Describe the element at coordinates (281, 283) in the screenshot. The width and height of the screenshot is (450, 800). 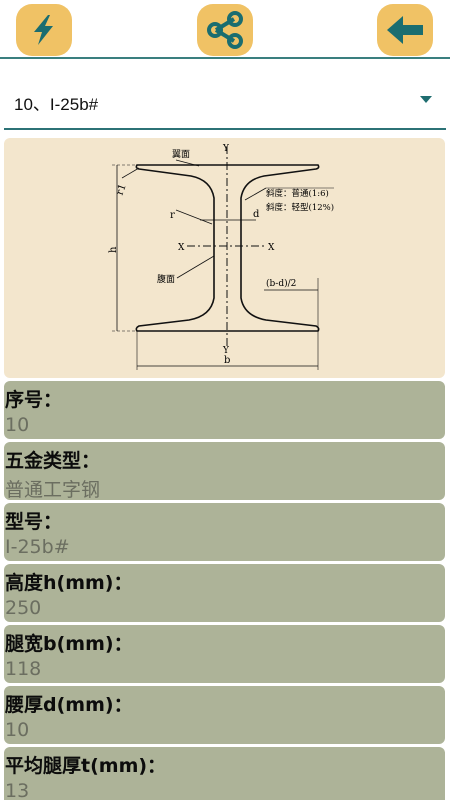
I see `bd2-label: (b-d)/2` at that location.